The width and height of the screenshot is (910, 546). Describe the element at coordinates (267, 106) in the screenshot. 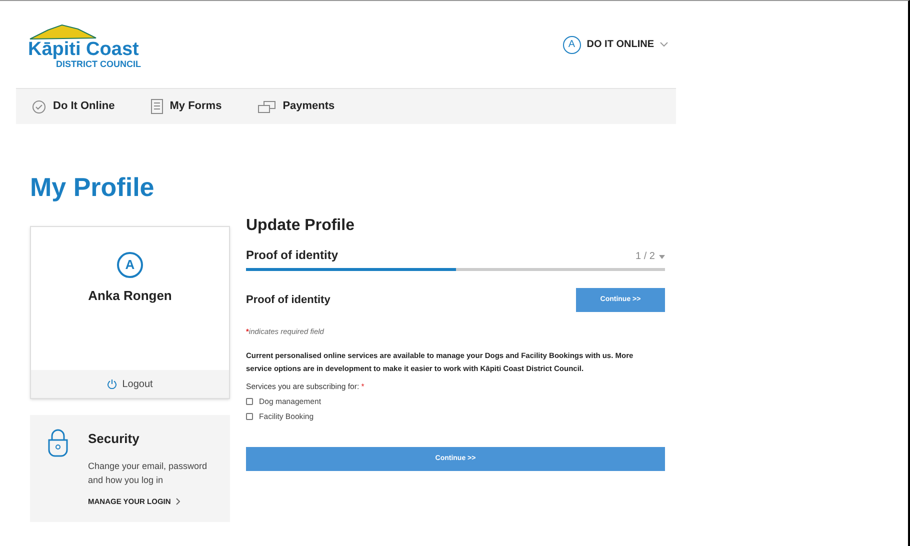

I see `cards-icon` at that location.